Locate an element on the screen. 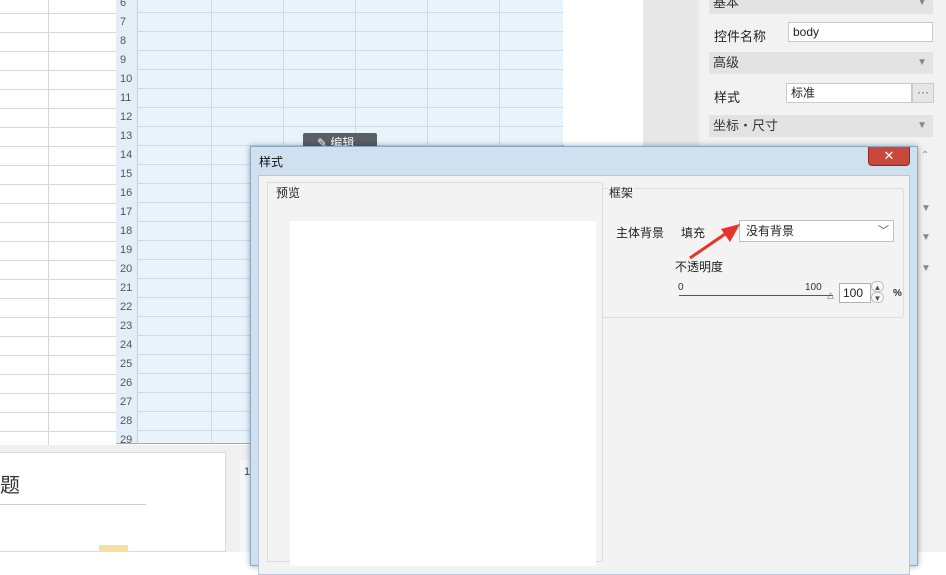  section-coords: 坐标・尺寸 ▼ is located at coordinates (821, 126).